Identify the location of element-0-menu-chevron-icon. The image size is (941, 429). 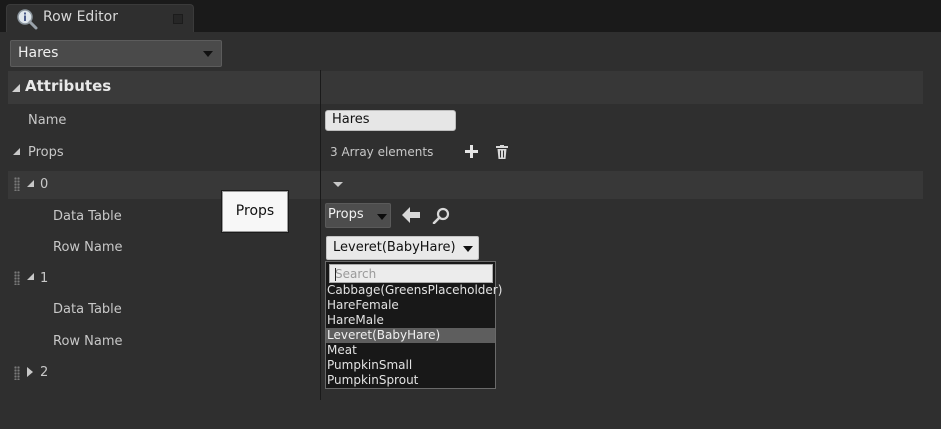
(338, 184).